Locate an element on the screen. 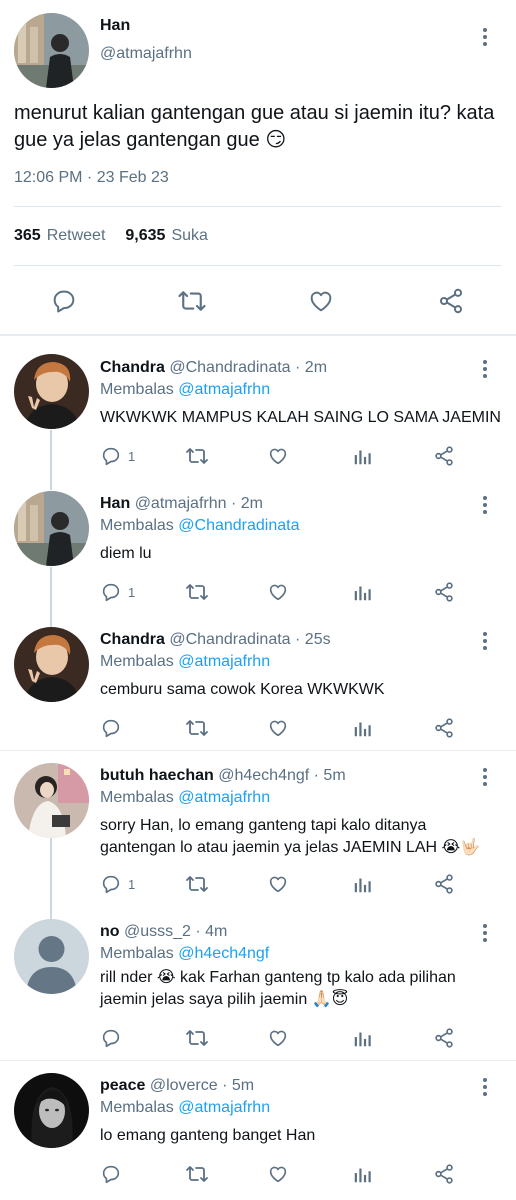 This screenshot has height=1200, width=516. tweet-timestamp: 12:06 PM · 23 Feb 23 is located at coordinates (91, 178).